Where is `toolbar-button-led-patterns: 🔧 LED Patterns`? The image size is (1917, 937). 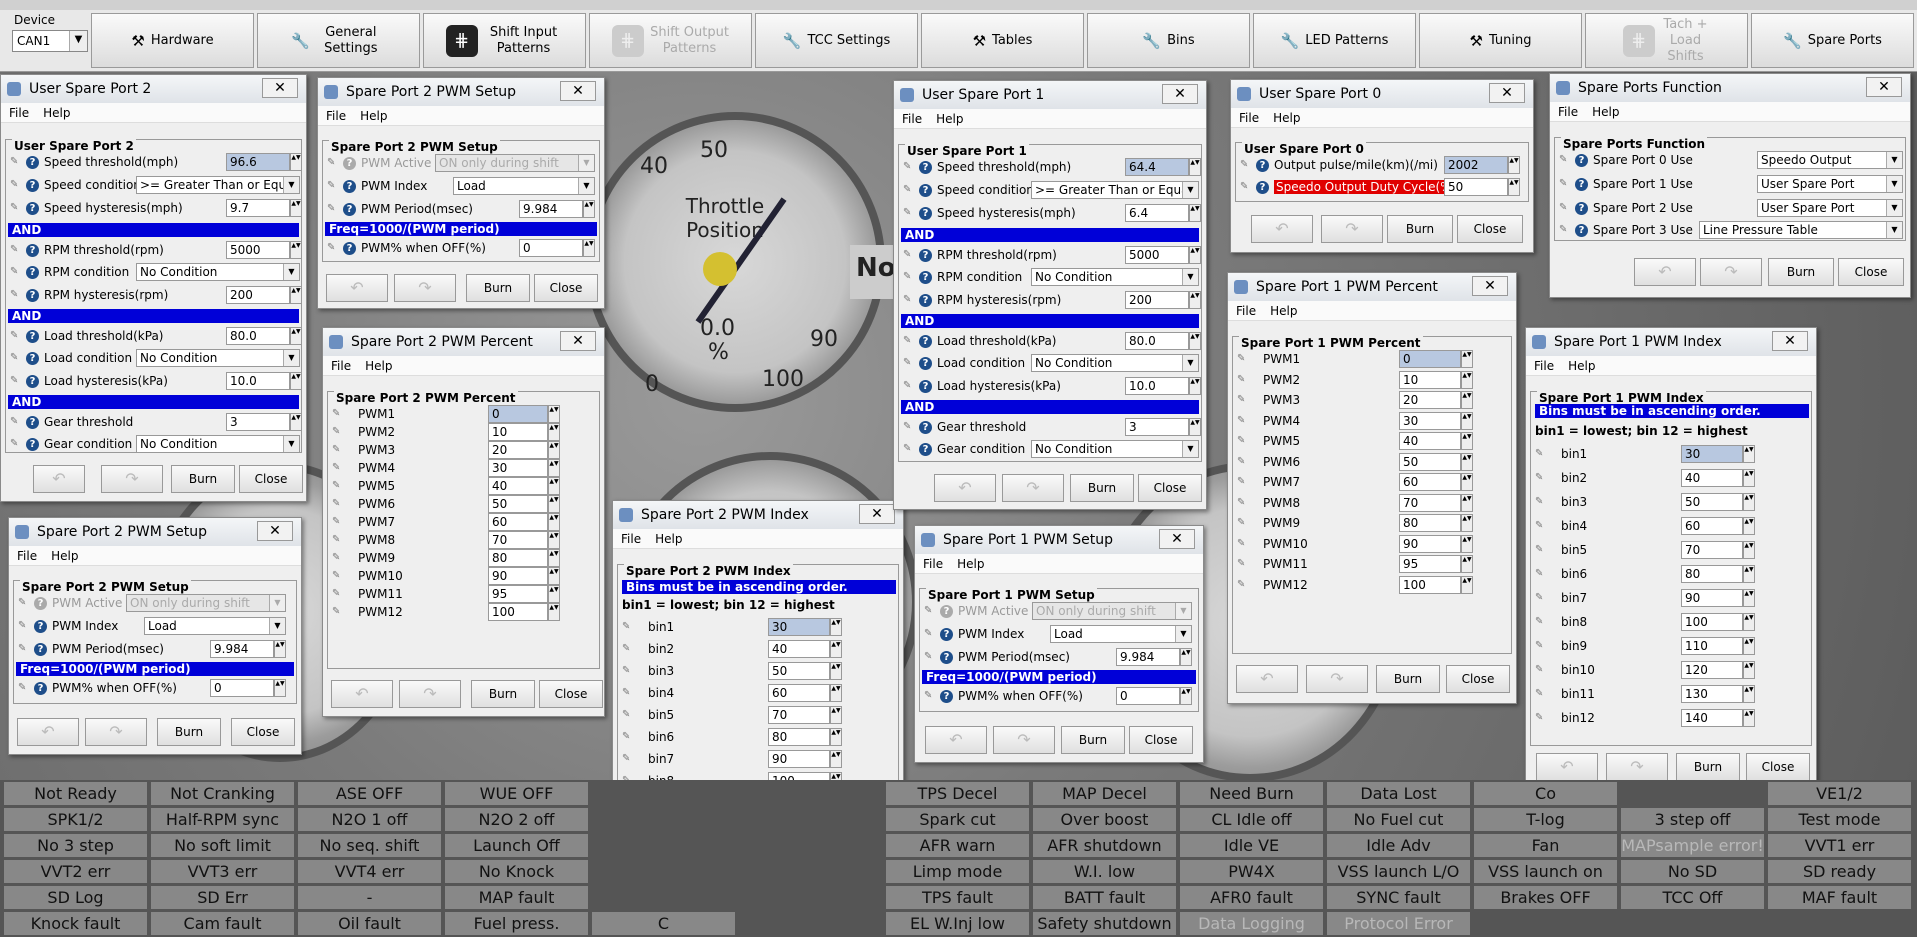
toolbar-button-led-patterns: 🔧 LED Patterns is located at coordinates (1334, 40).